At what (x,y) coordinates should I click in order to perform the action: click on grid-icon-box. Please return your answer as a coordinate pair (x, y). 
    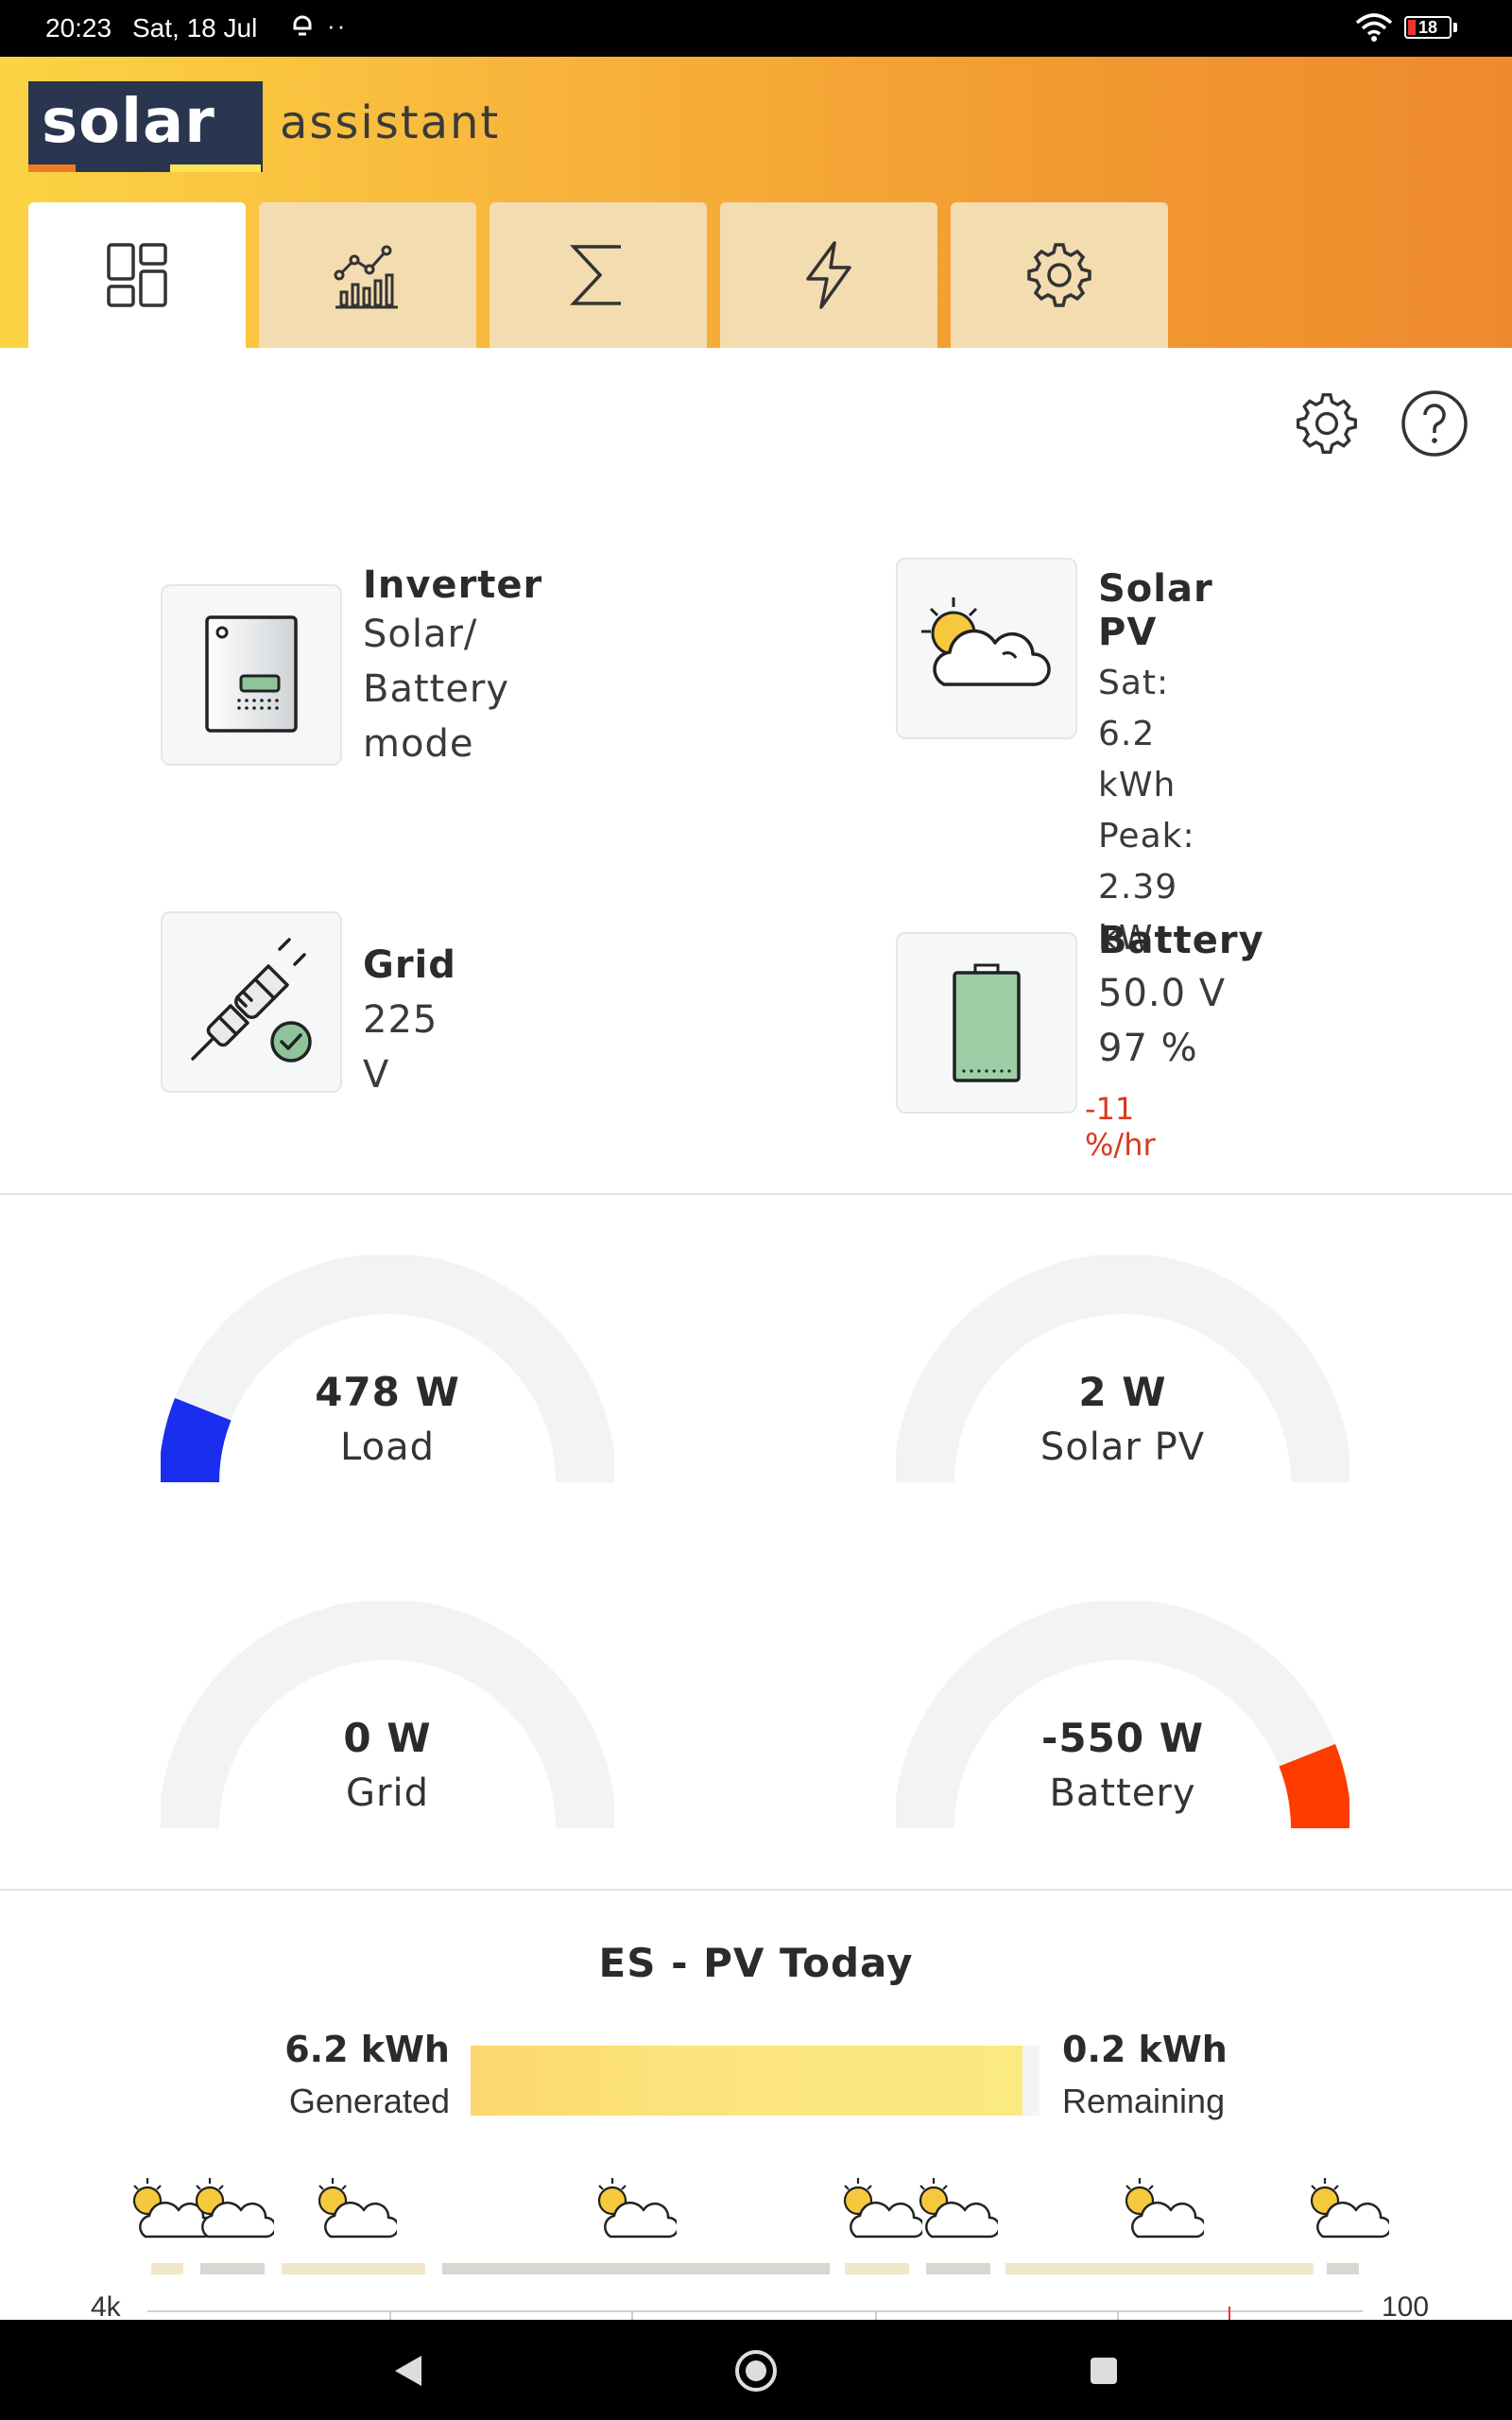
    Looking at the image, I should click on (251, 1002).